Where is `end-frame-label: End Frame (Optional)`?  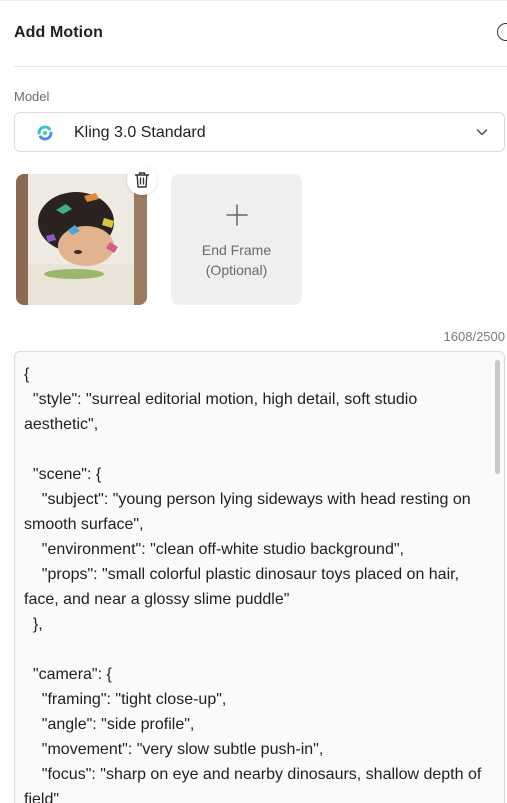
end-frame-label: End Frame (Optional) is located at coordinates (236, 260).